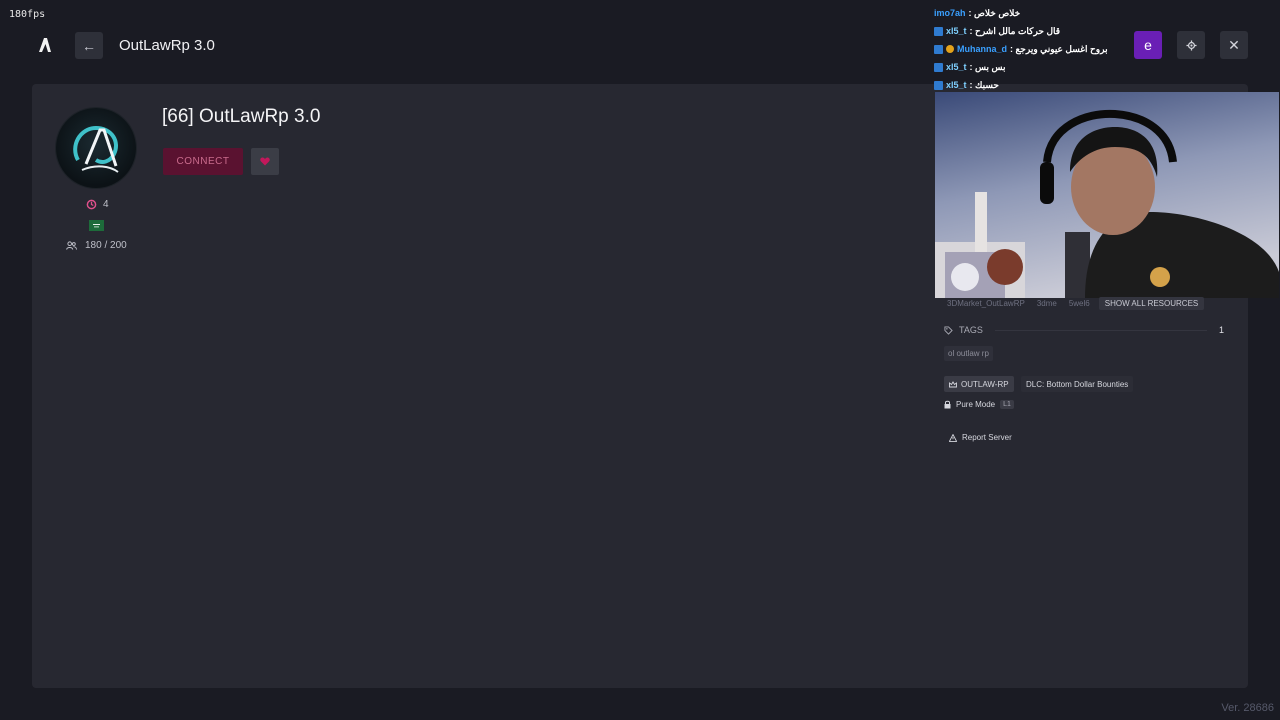 The width and height of the screenshot is (1280, 720). What do you see at coordinates (968, 353) in the screenshot?
I see `tag-chip: ol outlaw rp` at bounding box center [968, 353].